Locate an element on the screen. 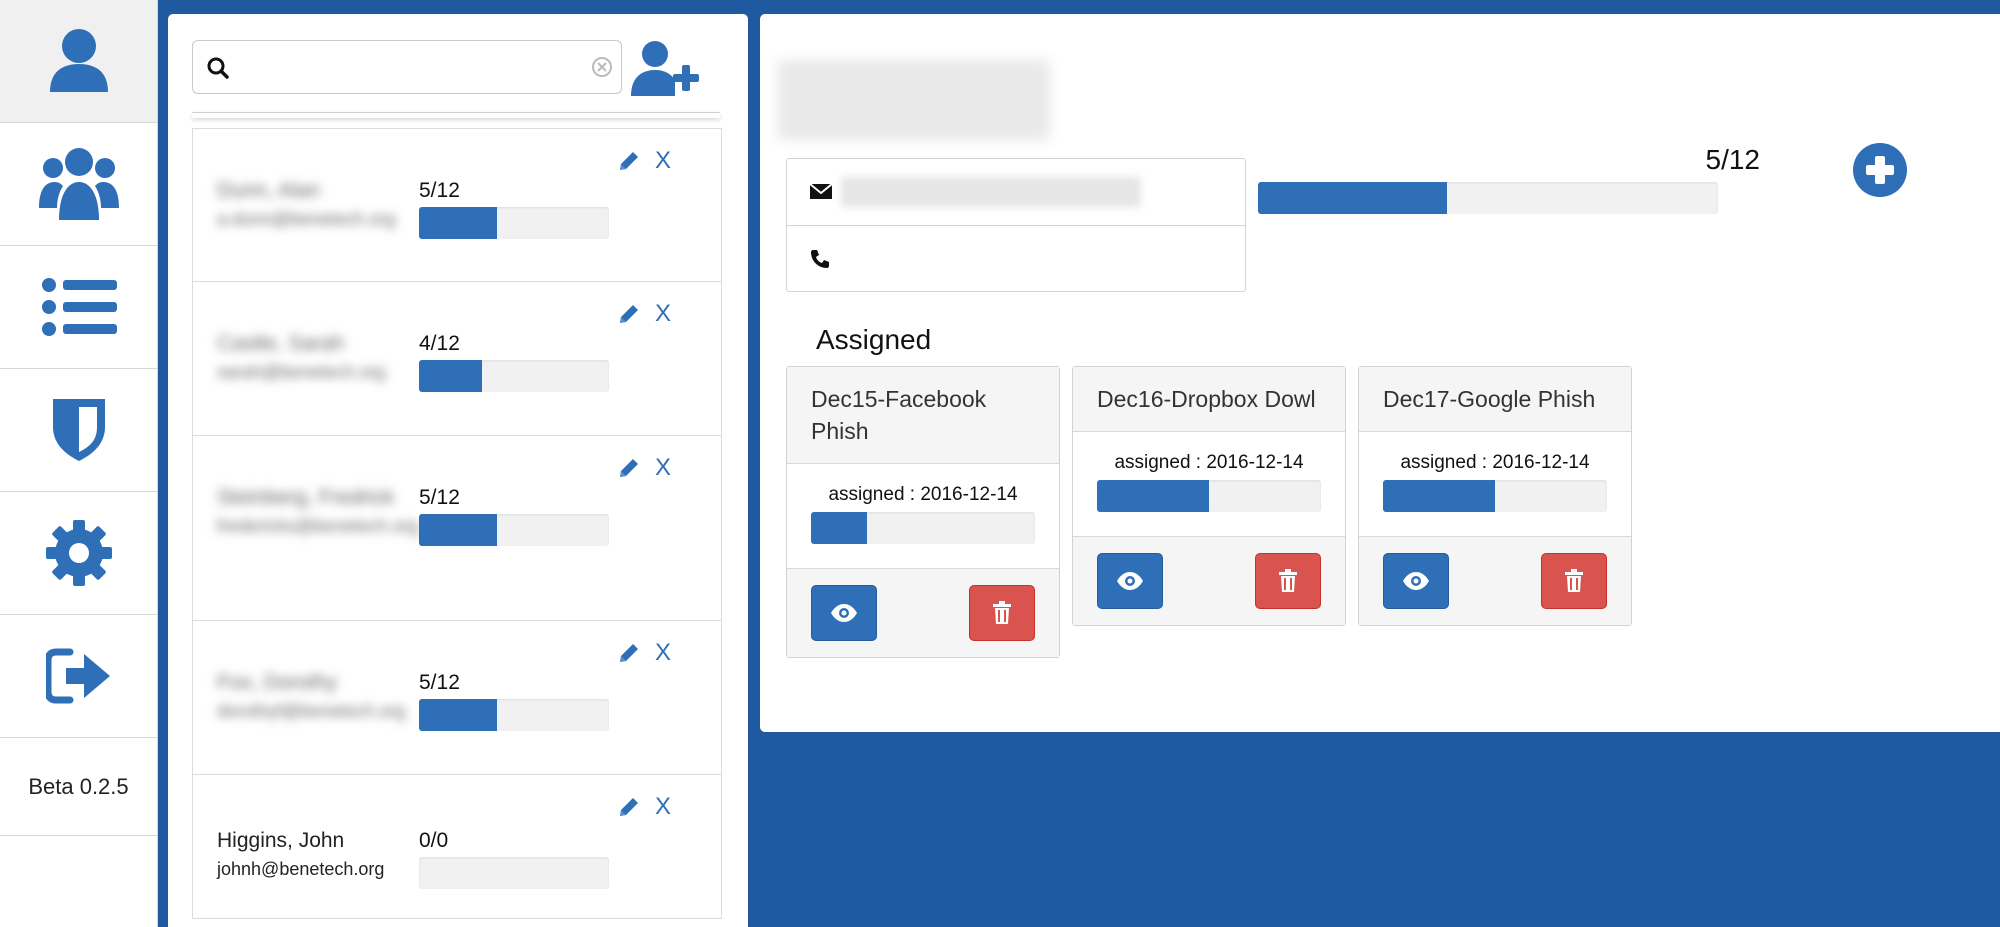 The height and width of the screenshot is (927, 2000). search-icon is located at coordinates (218, 68).